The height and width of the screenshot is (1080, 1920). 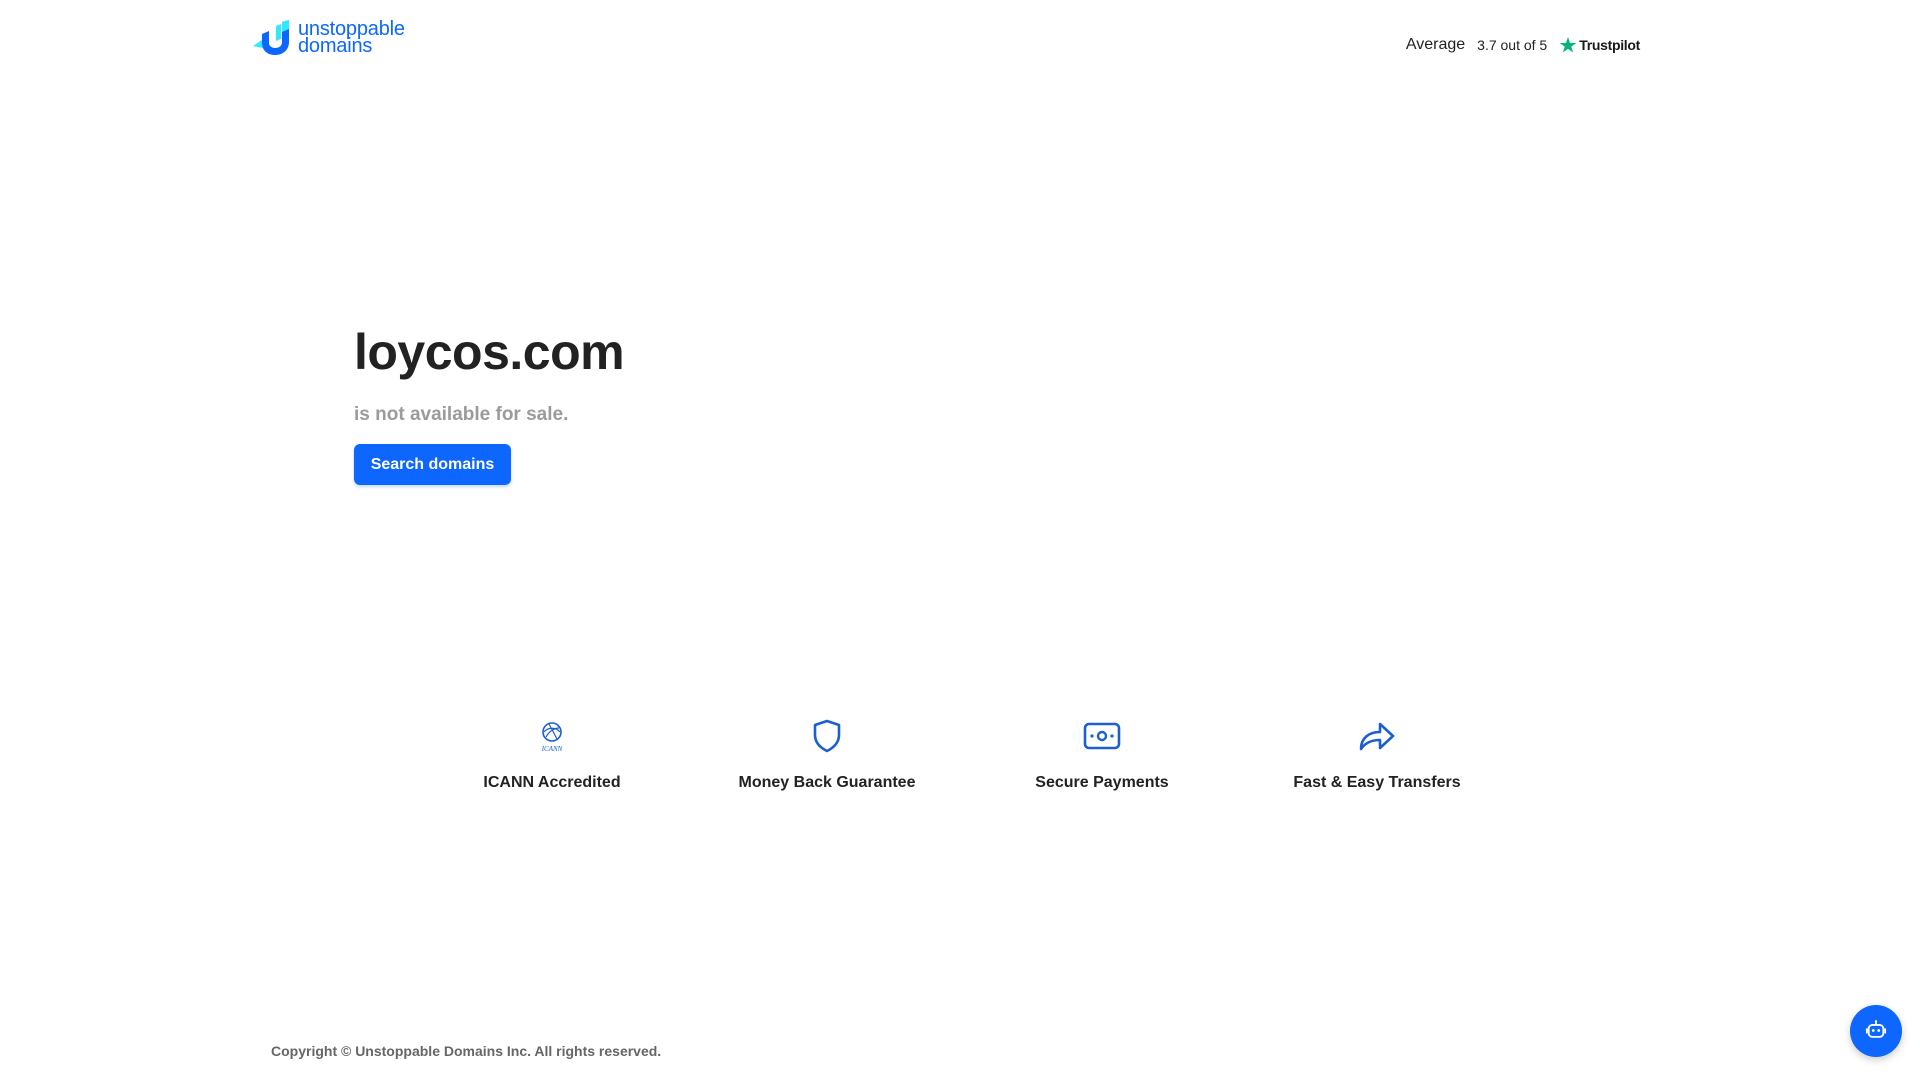 I want to click on cash-icon, so click(x=1102, y=736).